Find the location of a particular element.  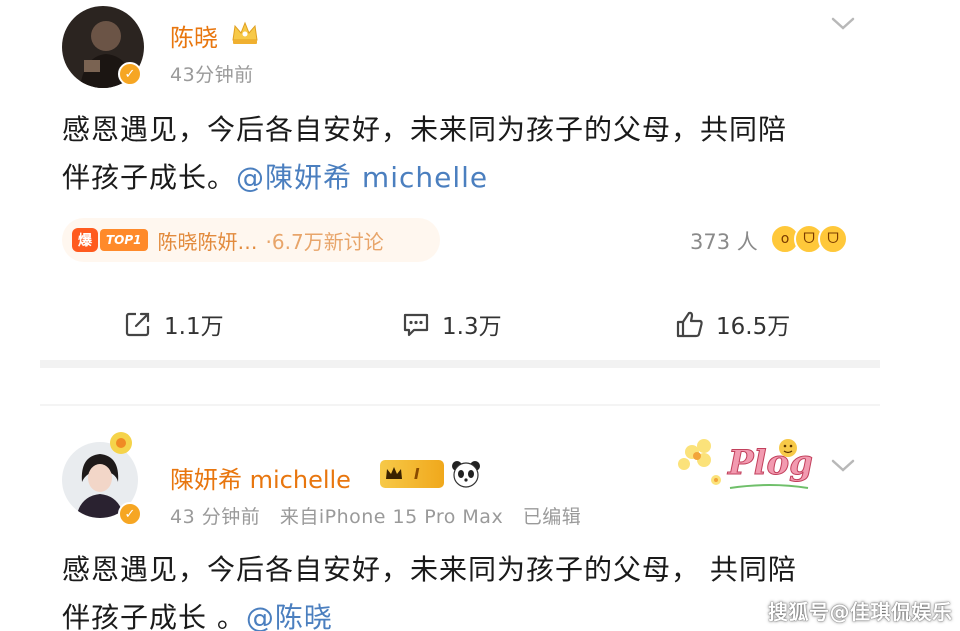

post-body-line1: 感恩遇见，今后各自安好，未来同为孩子的父母，共同陪 is located at coordinates (425, 129).